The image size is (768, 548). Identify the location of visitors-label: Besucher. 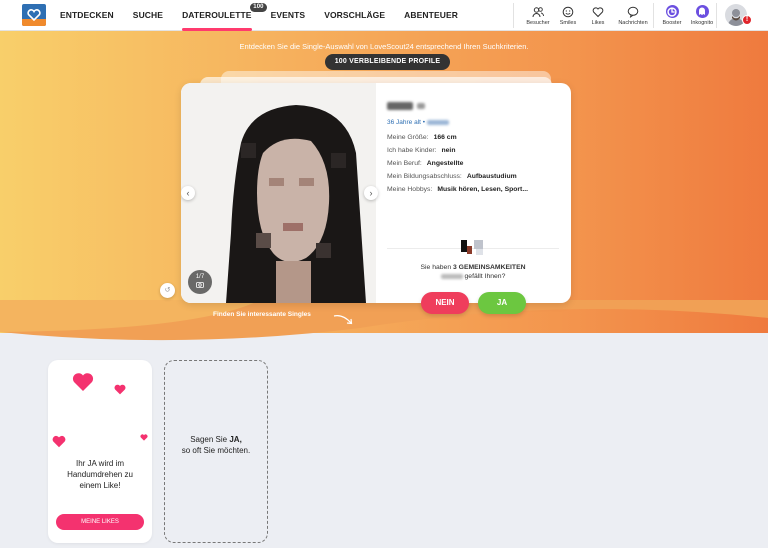
(538, 22).